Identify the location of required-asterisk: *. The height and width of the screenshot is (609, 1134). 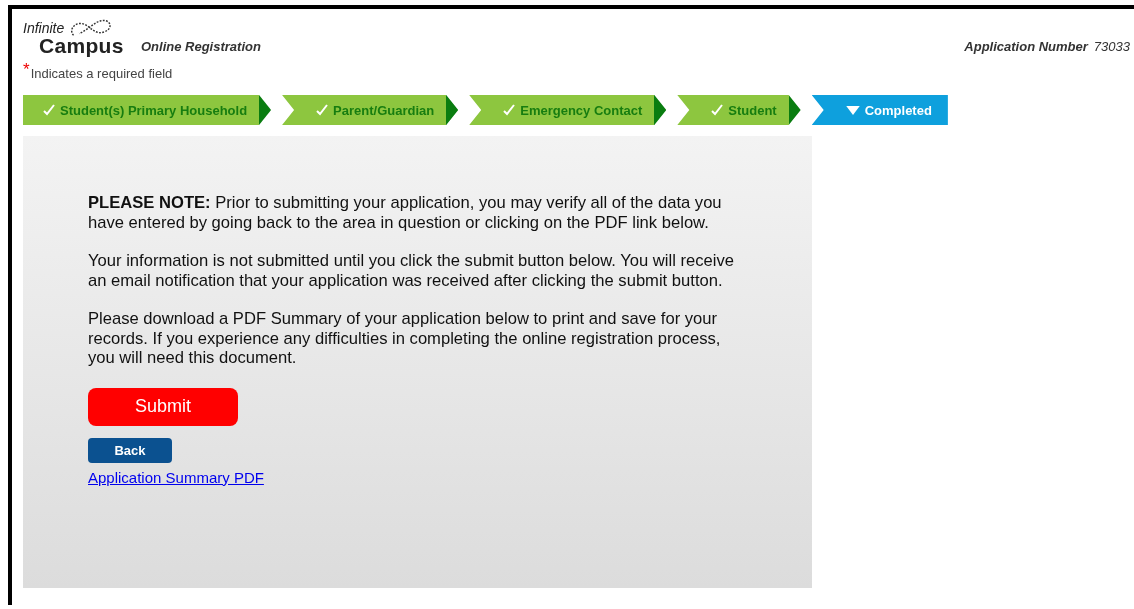
(26, 70).